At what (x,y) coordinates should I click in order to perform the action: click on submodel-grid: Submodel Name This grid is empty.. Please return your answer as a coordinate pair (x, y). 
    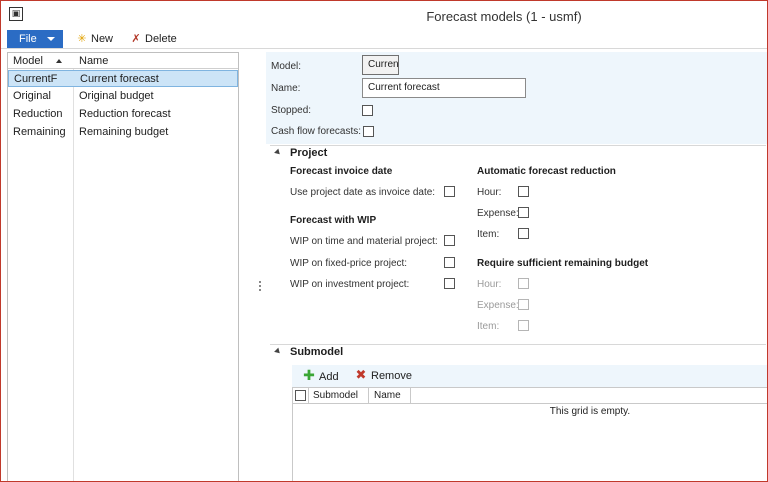
    Looking at the image, I should click on (529, 434).